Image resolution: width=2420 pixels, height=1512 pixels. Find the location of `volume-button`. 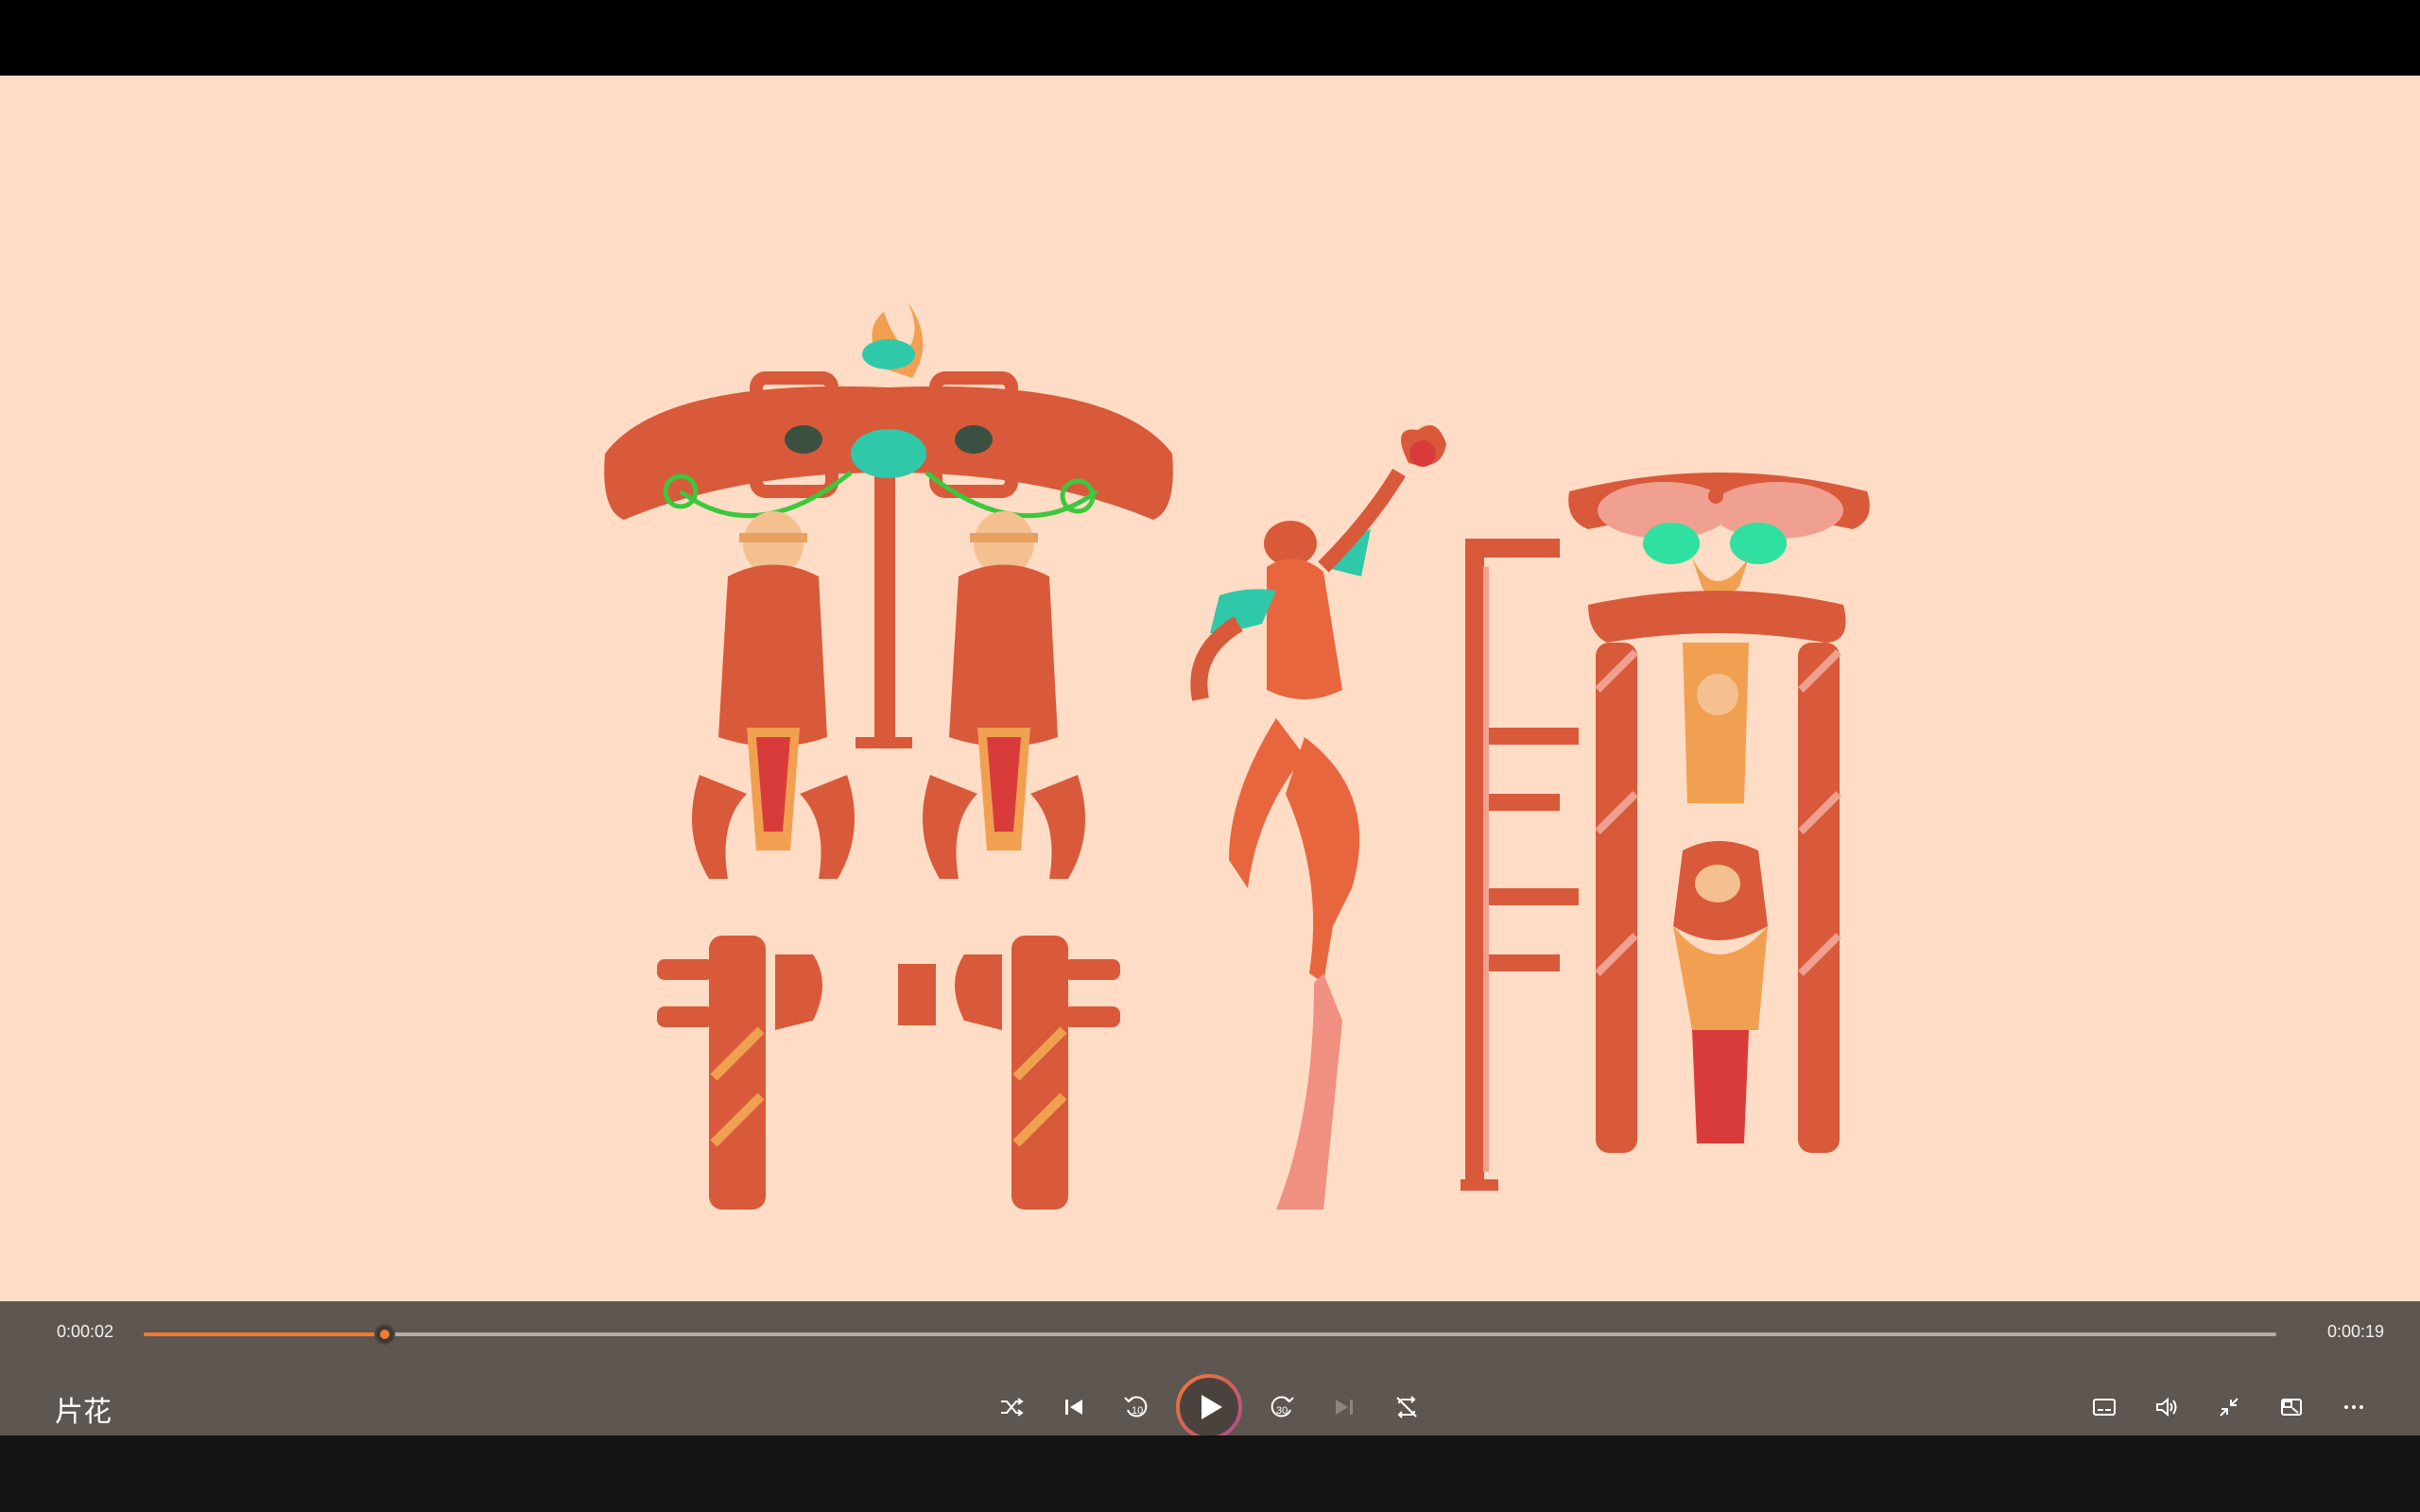

volume-button is located at coordinates (2166, 1407).